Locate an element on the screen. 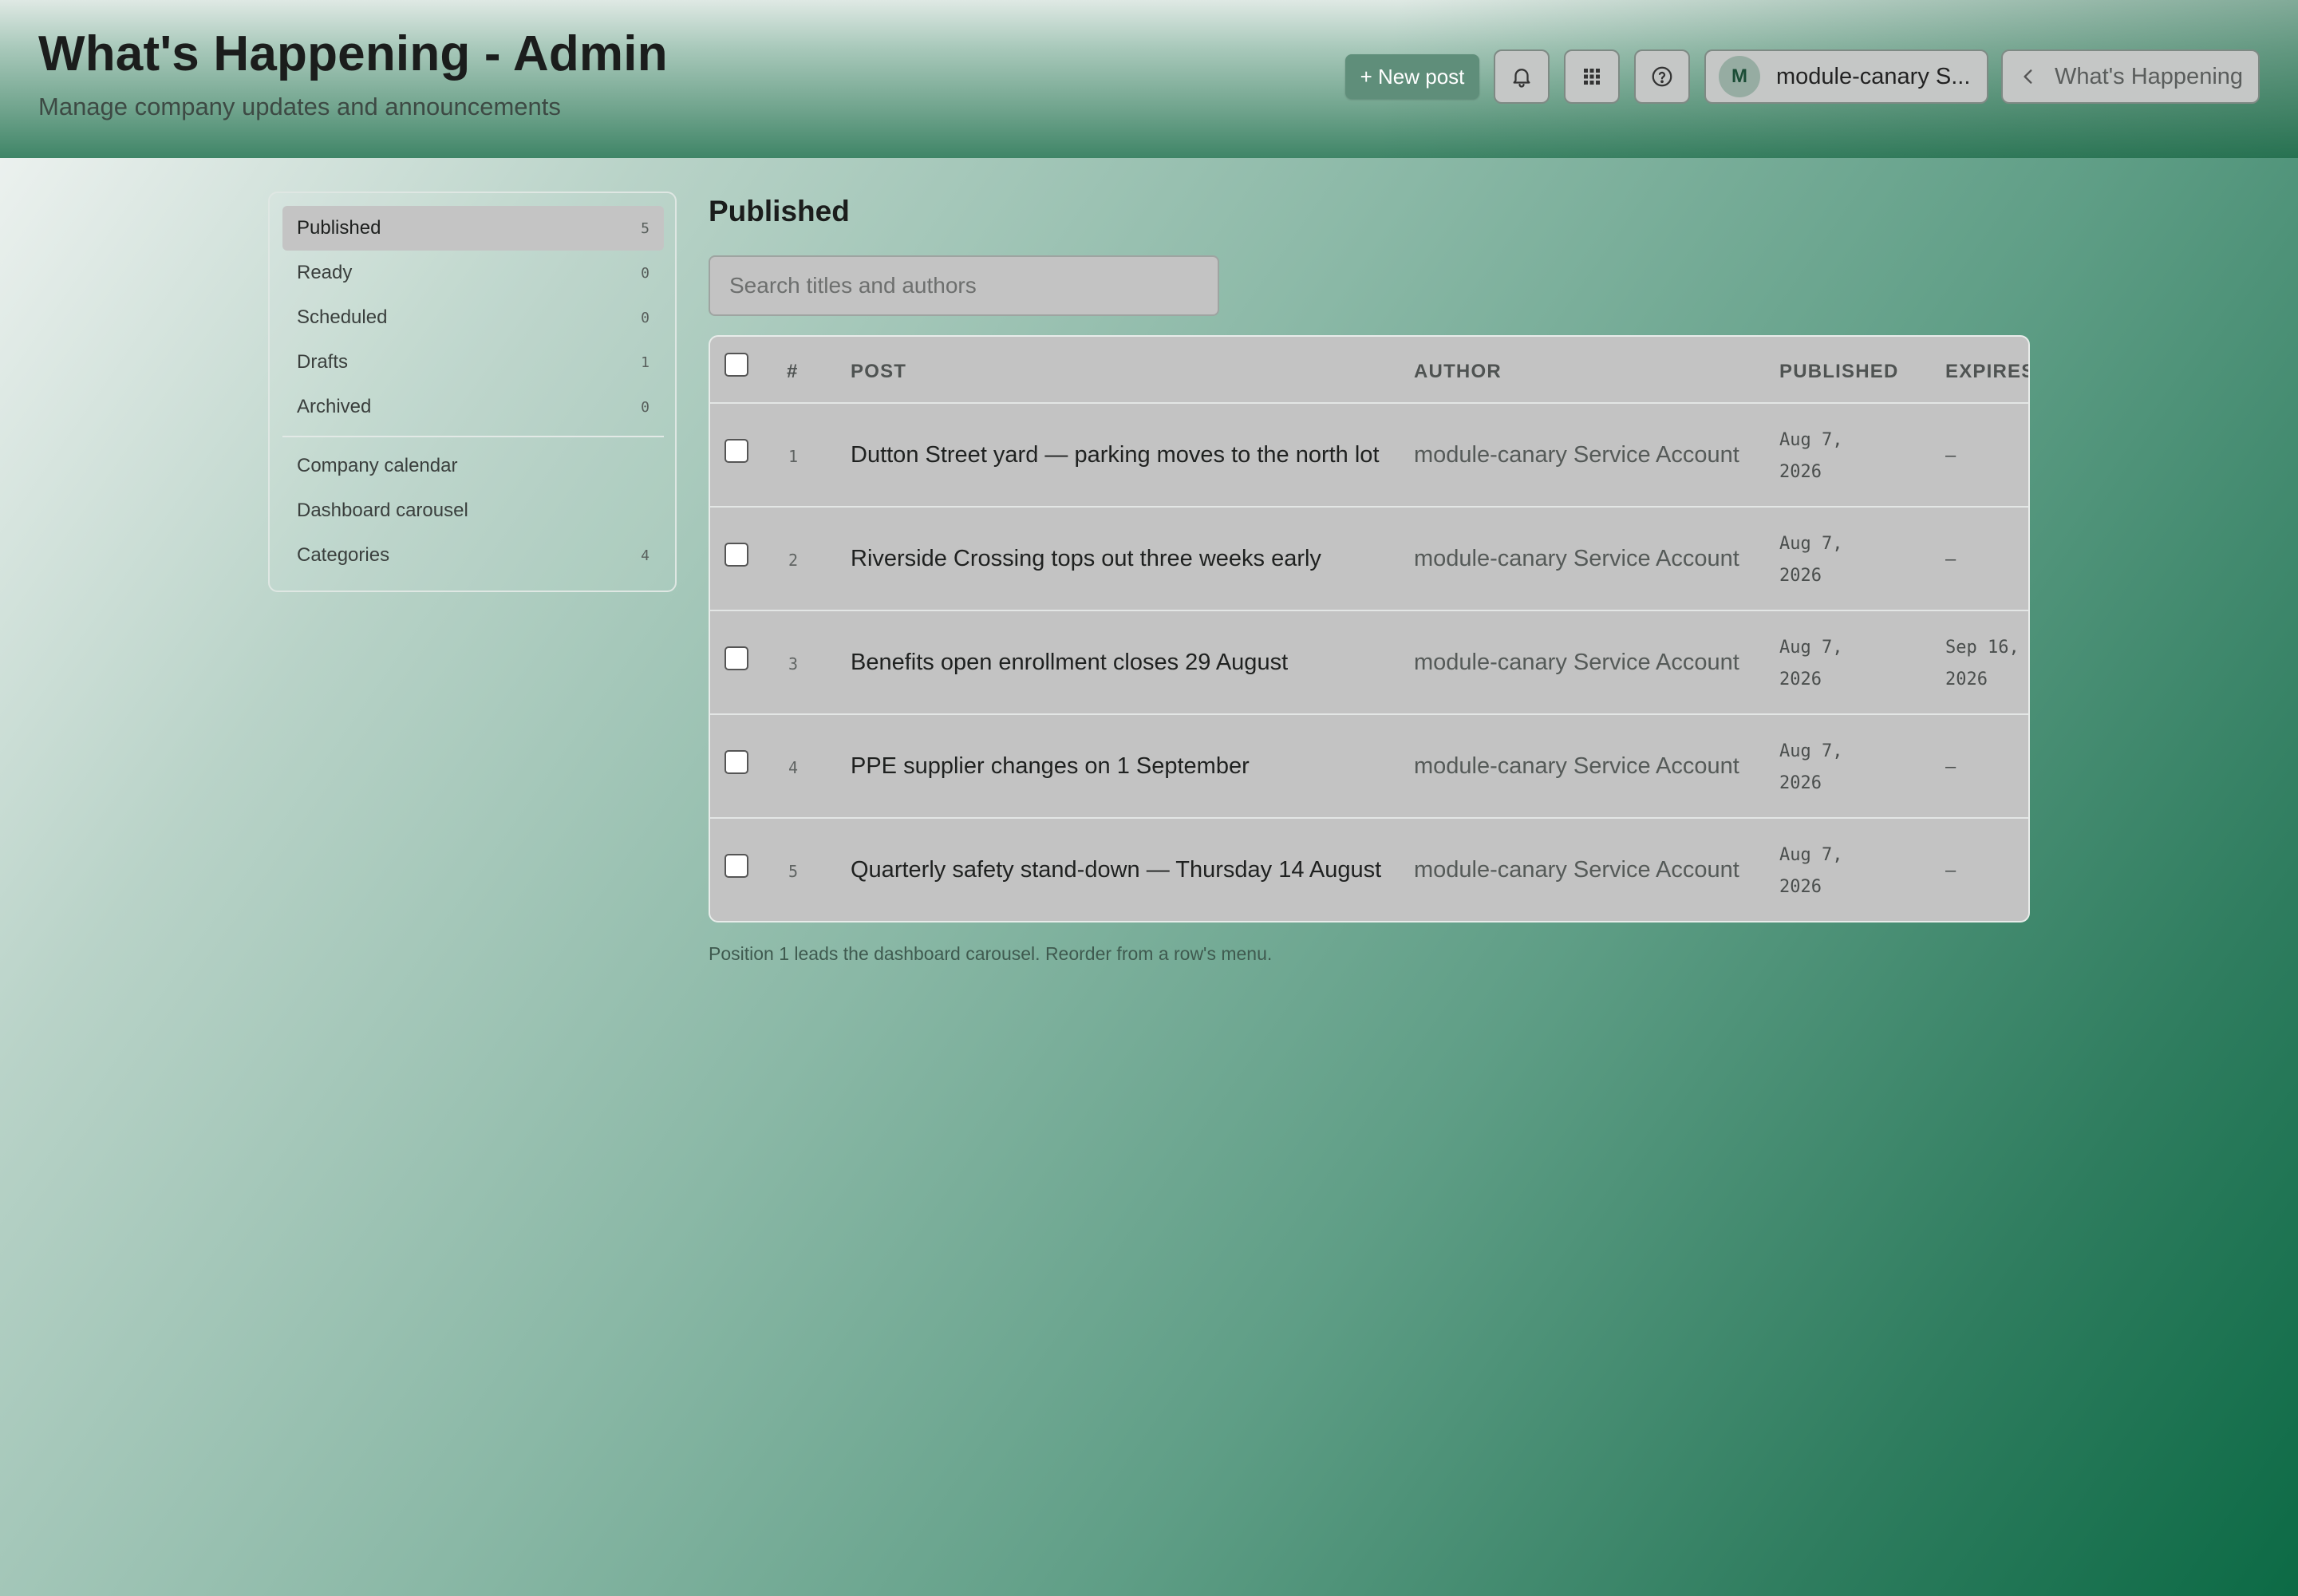 This screenshot has height=1596, width=2298. sidebar-item-count: 4 is located at coordinates (646, 555).